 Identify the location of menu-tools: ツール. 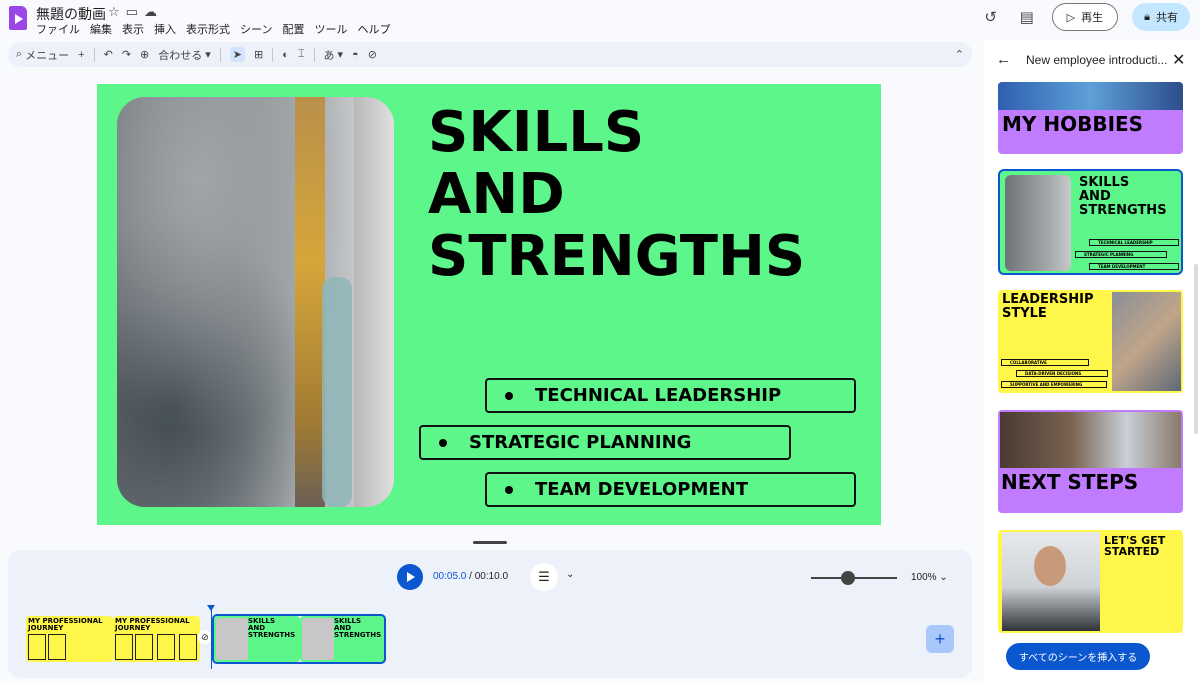
(330, 29).